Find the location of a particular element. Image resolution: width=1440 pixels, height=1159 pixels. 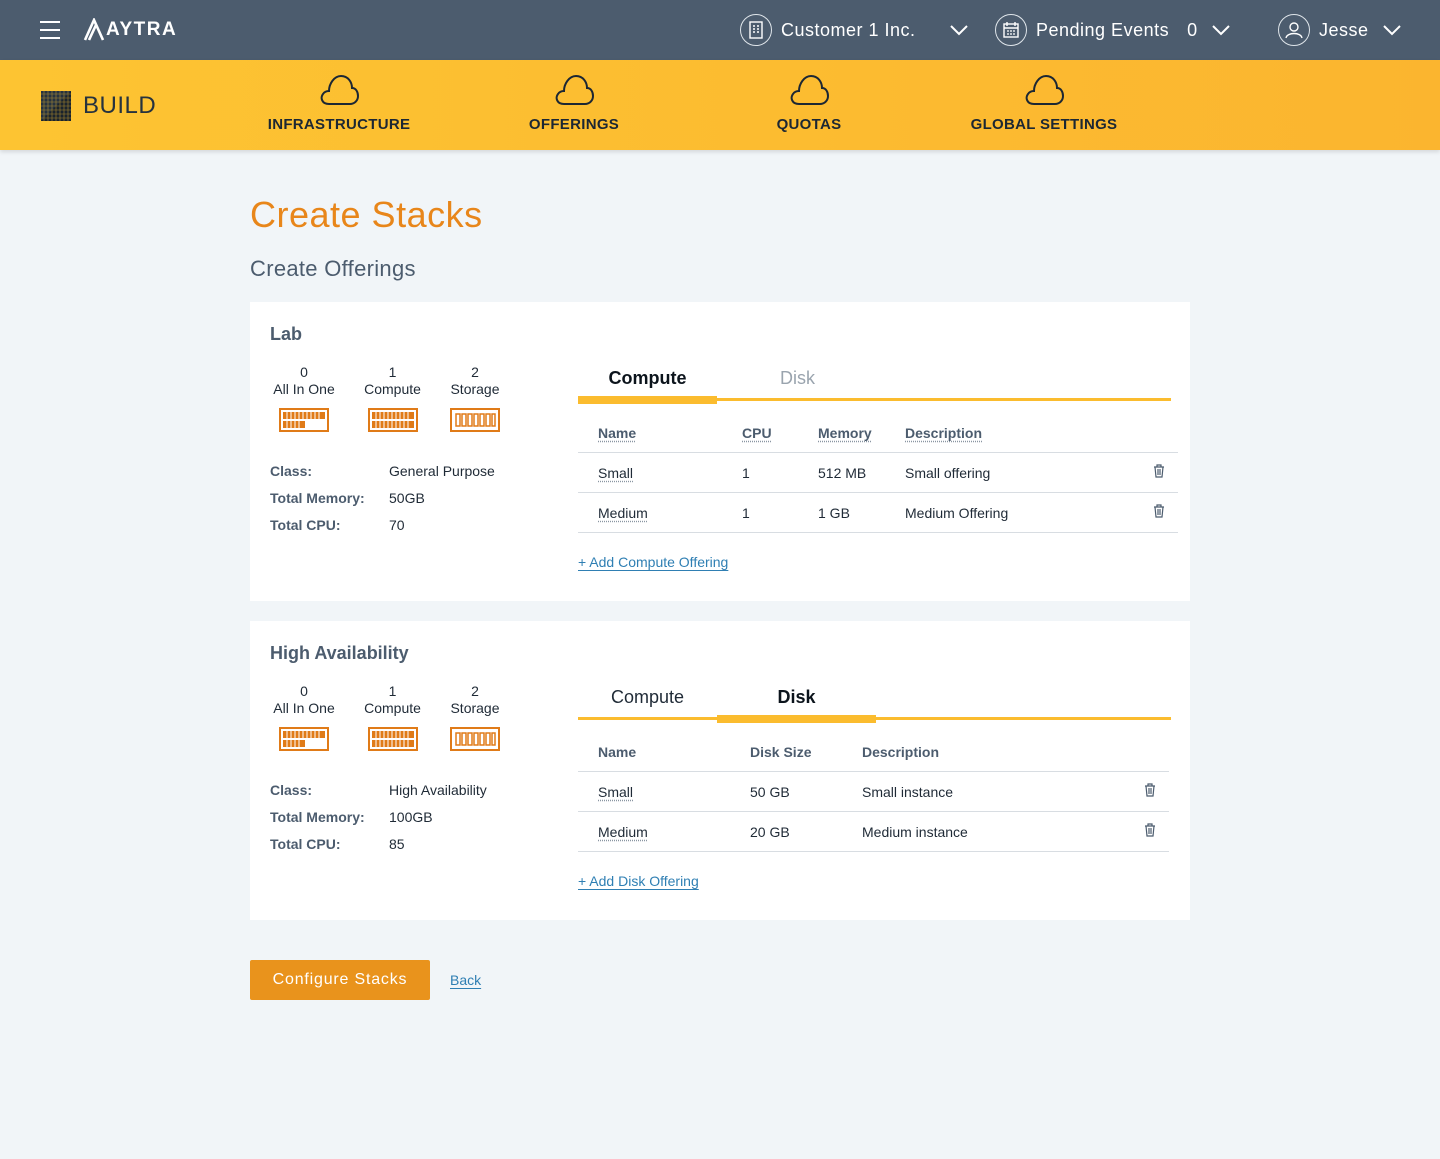

logo: AYTRA is located at coordinates (130, 30).